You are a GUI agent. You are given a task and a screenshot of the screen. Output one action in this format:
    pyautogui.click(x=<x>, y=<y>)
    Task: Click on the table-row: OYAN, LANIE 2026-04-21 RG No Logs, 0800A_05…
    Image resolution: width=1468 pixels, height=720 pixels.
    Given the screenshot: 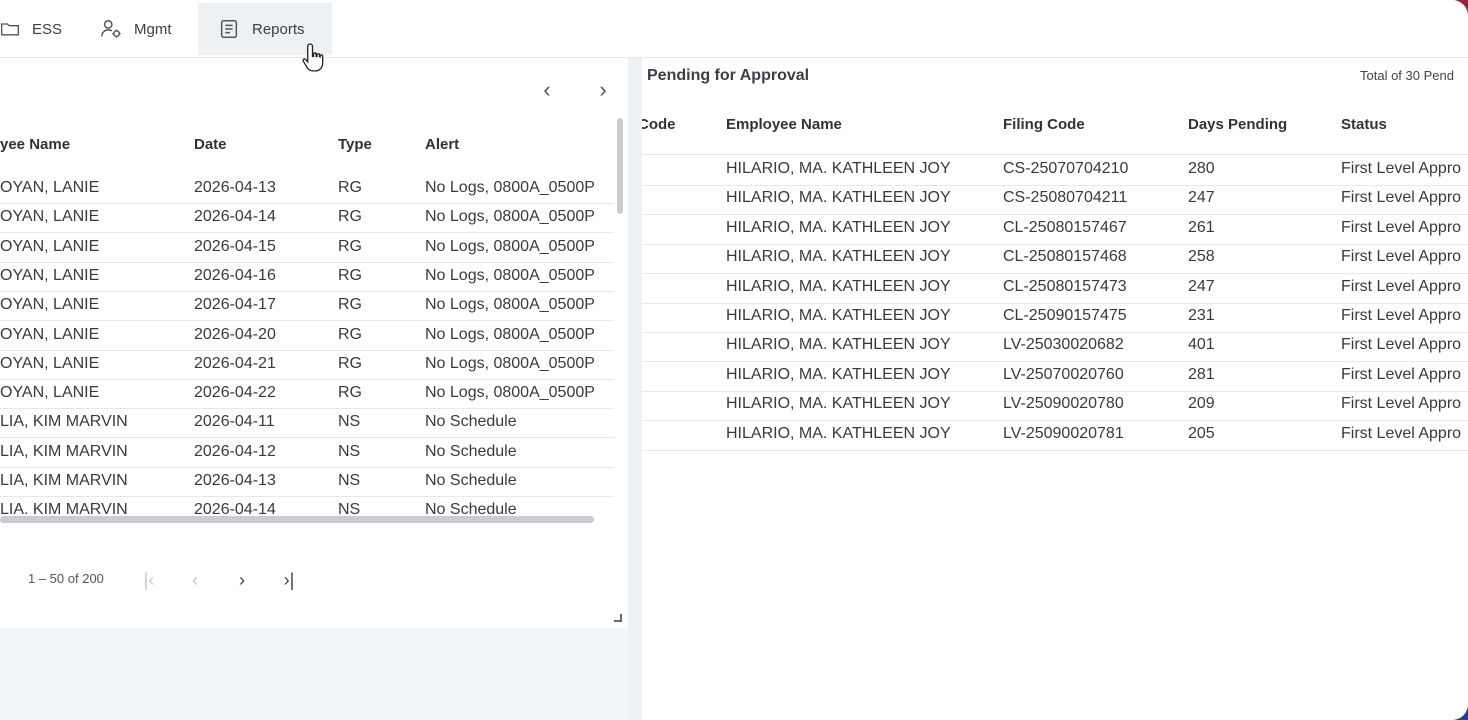 What is the action you would take?
    pyautogui.click(x=307, y=365)
    